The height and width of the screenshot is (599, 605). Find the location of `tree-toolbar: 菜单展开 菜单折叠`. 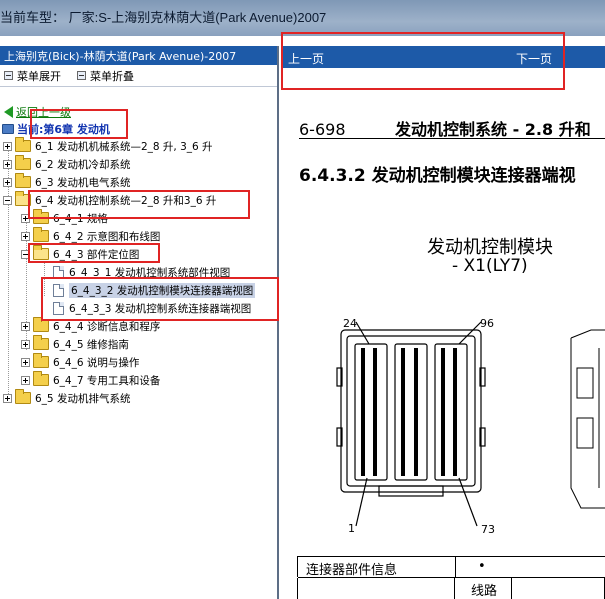

tree-toolbar: 菜单展开 菜单折叠 is located at coordinates (138, 76).